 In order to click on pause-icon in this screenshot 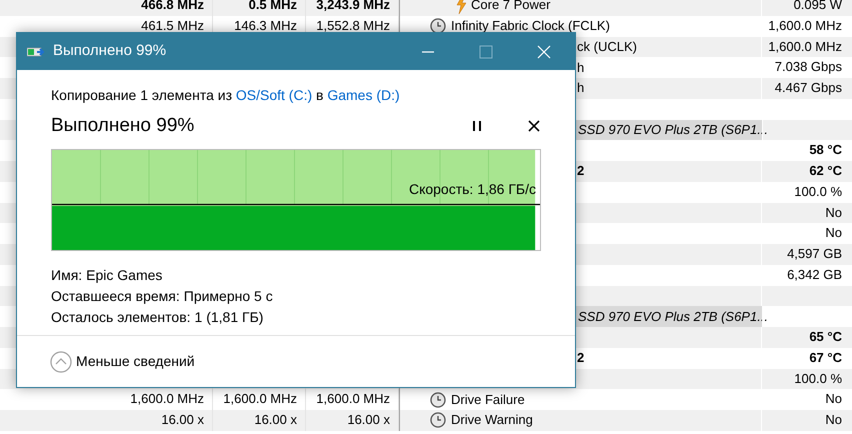, I will do `click(477, 126)`.